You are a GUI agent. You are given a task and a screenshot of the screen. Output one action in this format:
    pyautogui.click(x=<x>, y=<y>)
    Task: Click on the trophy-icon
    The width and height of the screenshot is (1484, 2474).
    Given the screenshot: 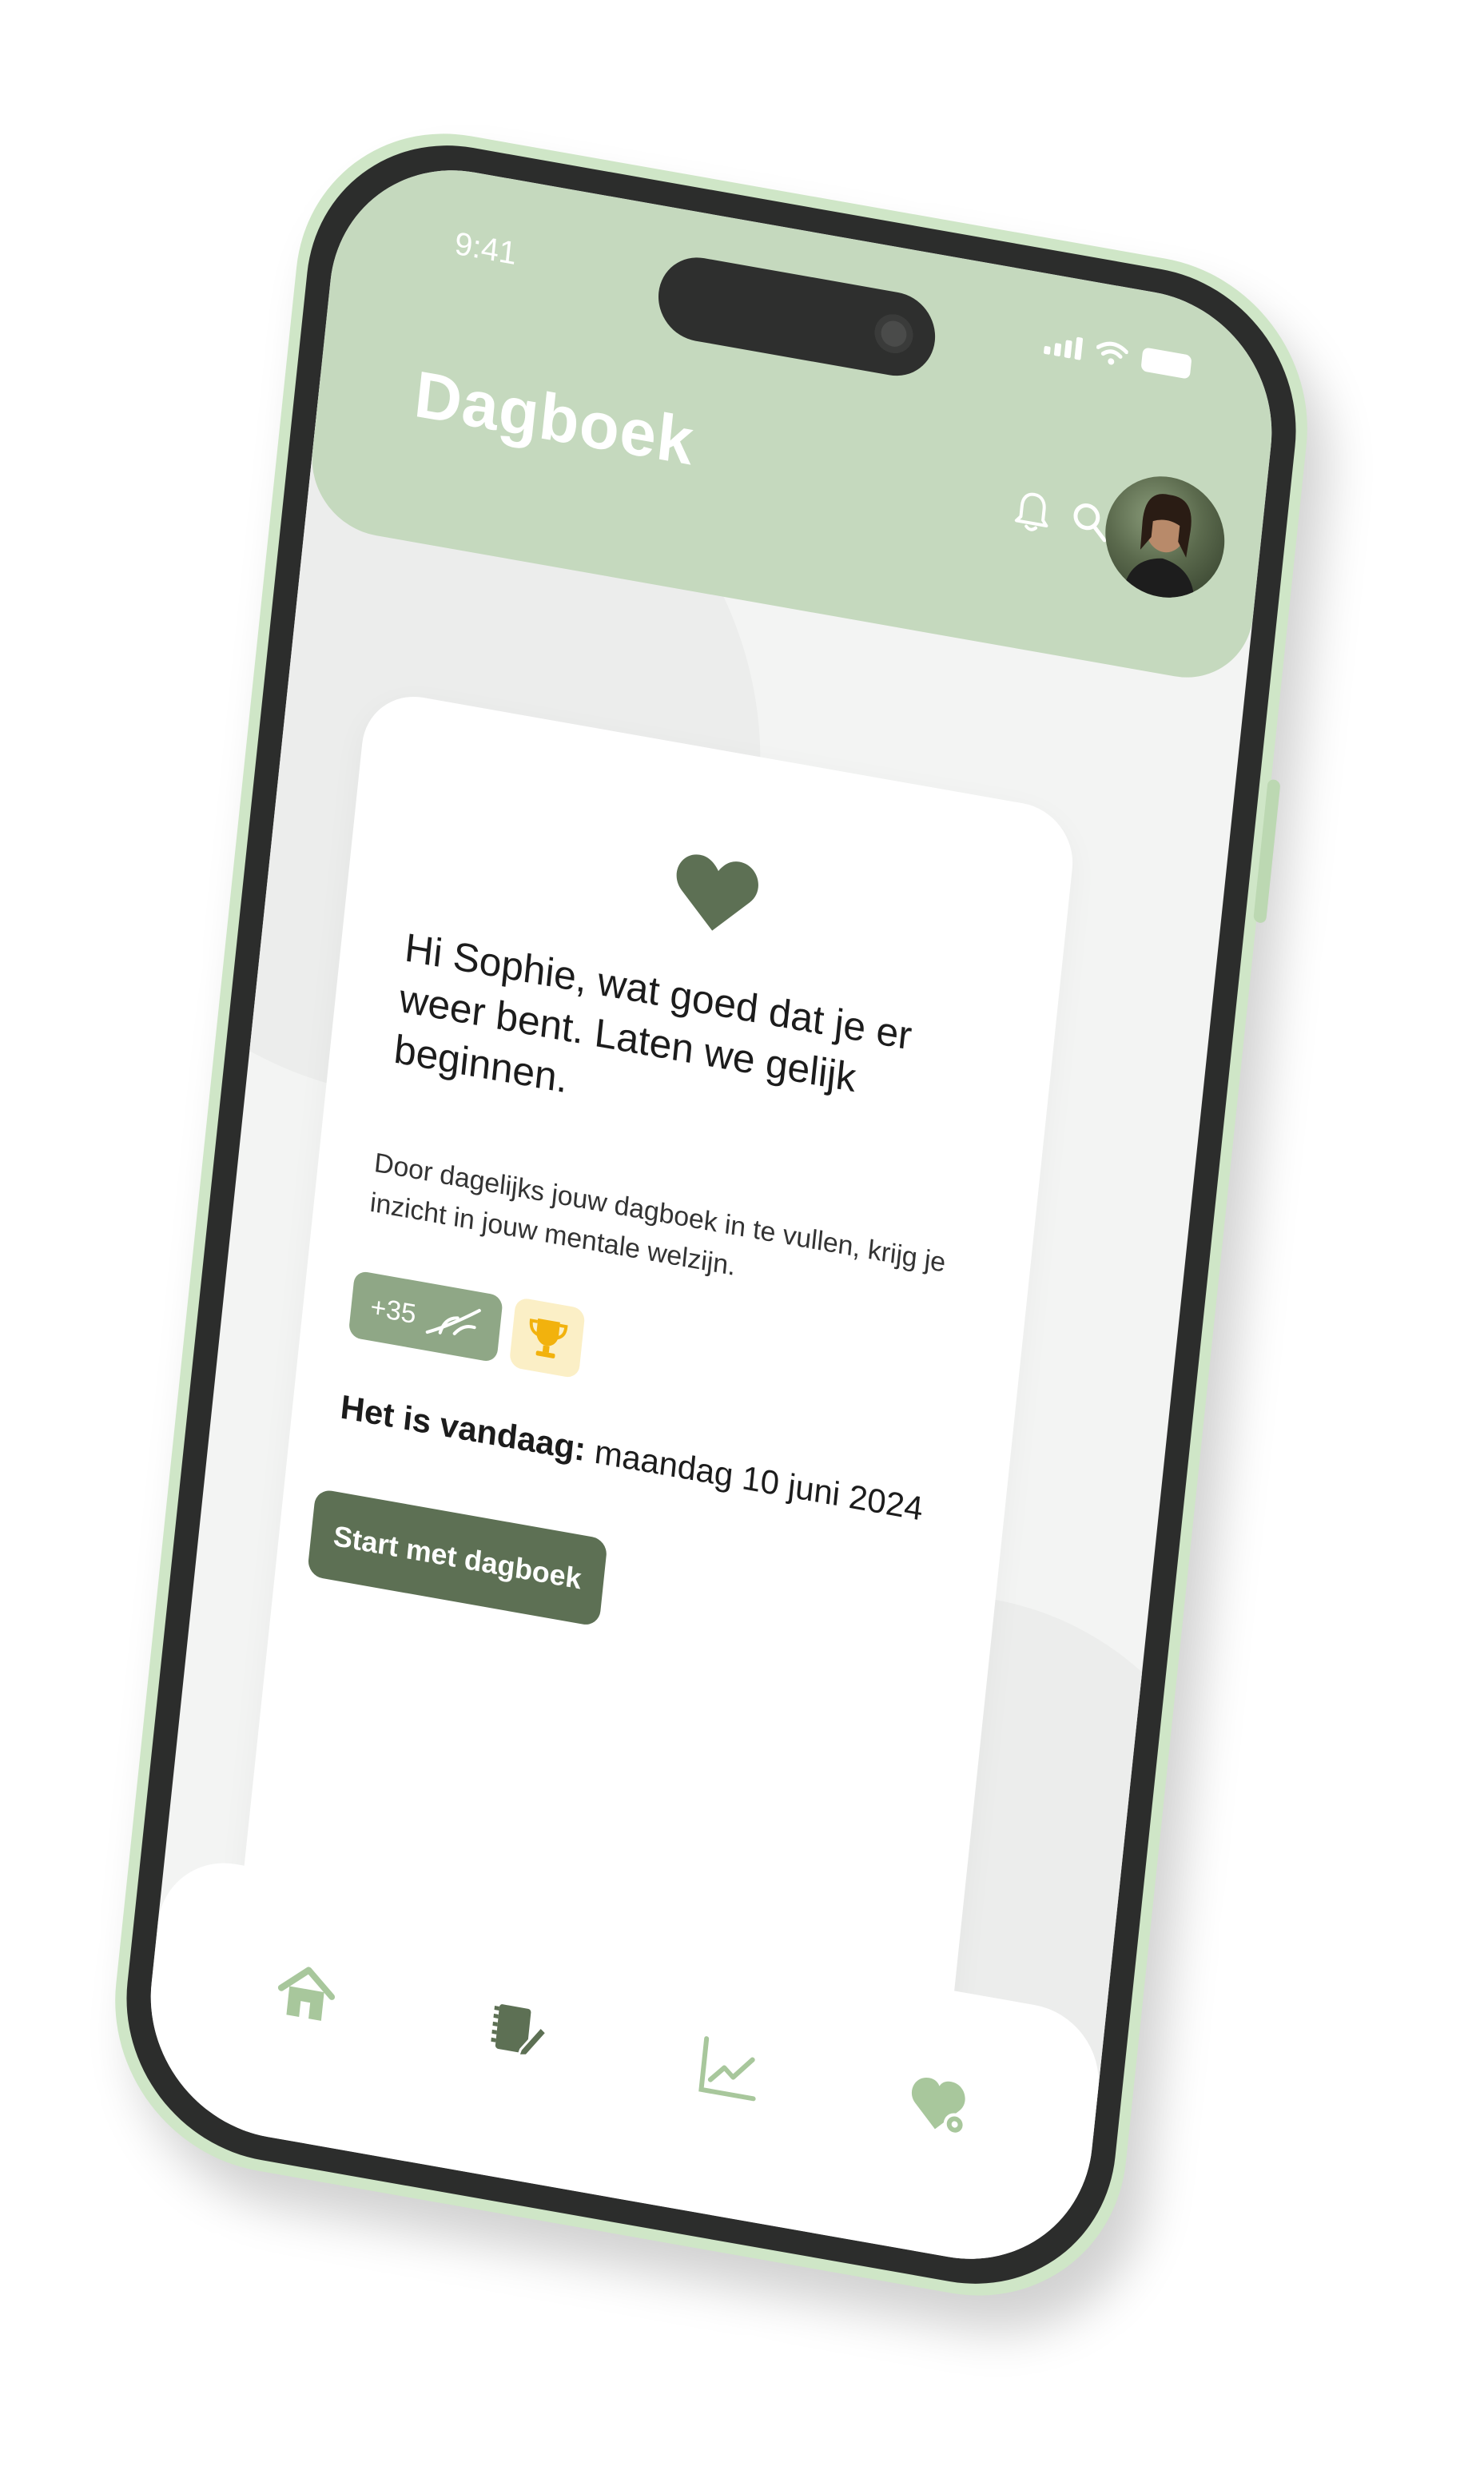 What is the action you would take?
    pyautogui.click(x=548, y=1338)
    